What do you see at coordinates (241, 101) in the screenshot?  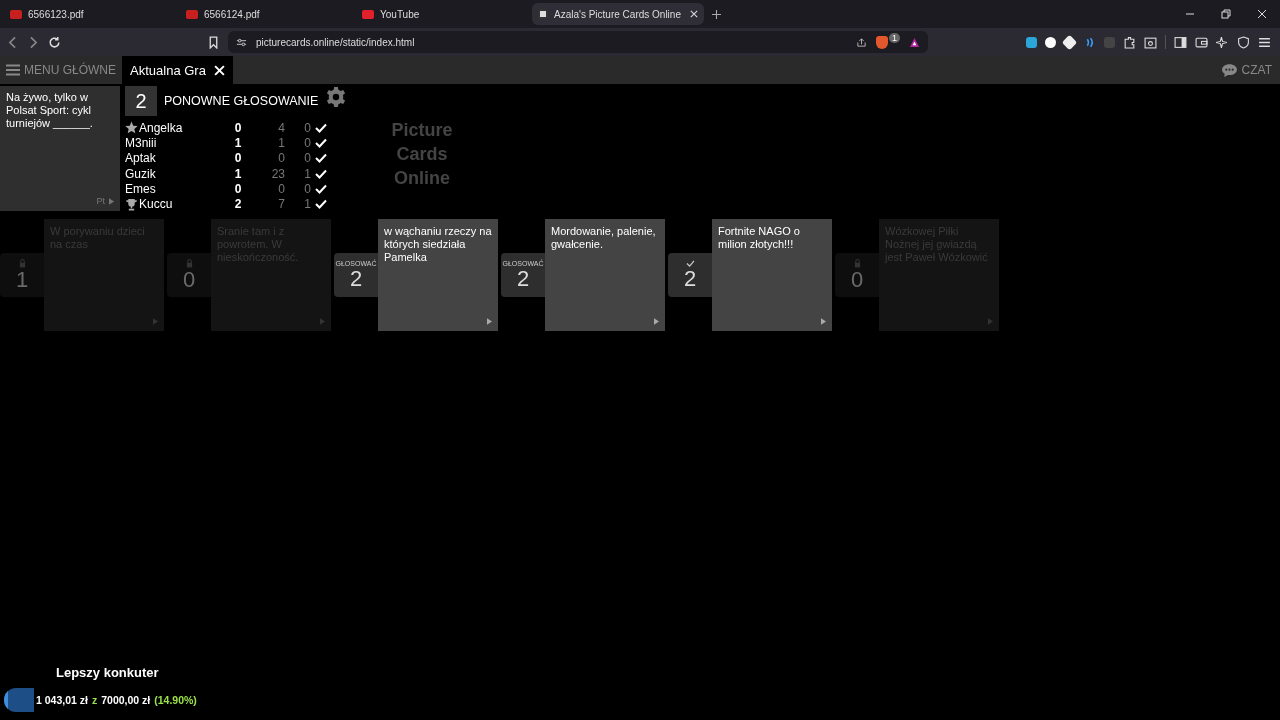 I see `round-title: PONOWNE GŁOSOWANIE` at bounding box center [241, 101].